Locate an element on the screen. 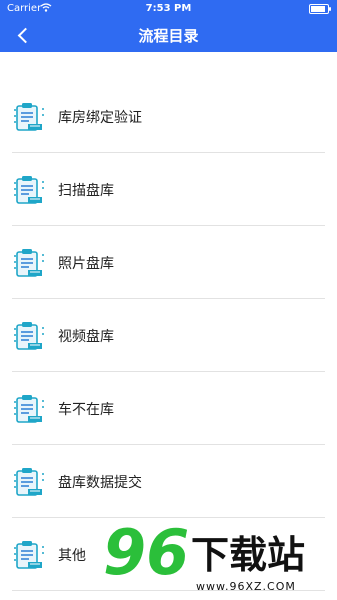 The height and width of the screenshot is (600, 337). list-item-3: 照片盘库 is located at coordinates (168, 262).